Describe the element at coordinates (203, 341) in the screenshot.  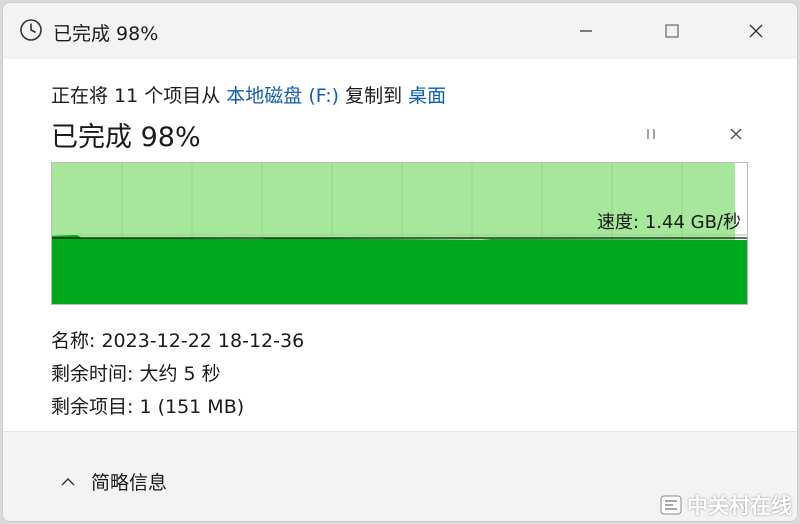
I see `detail-value: 2023-12-22 18-12-36` at that location.